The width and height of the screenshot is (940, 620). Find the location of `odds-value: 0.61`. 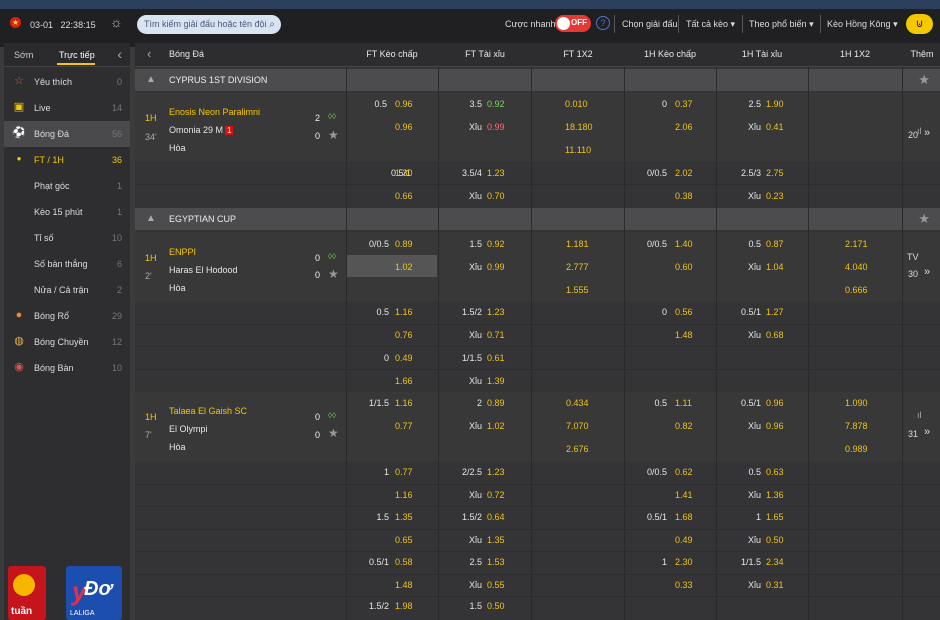

odds-value: 0.61 is located at coordinates (496, 358).